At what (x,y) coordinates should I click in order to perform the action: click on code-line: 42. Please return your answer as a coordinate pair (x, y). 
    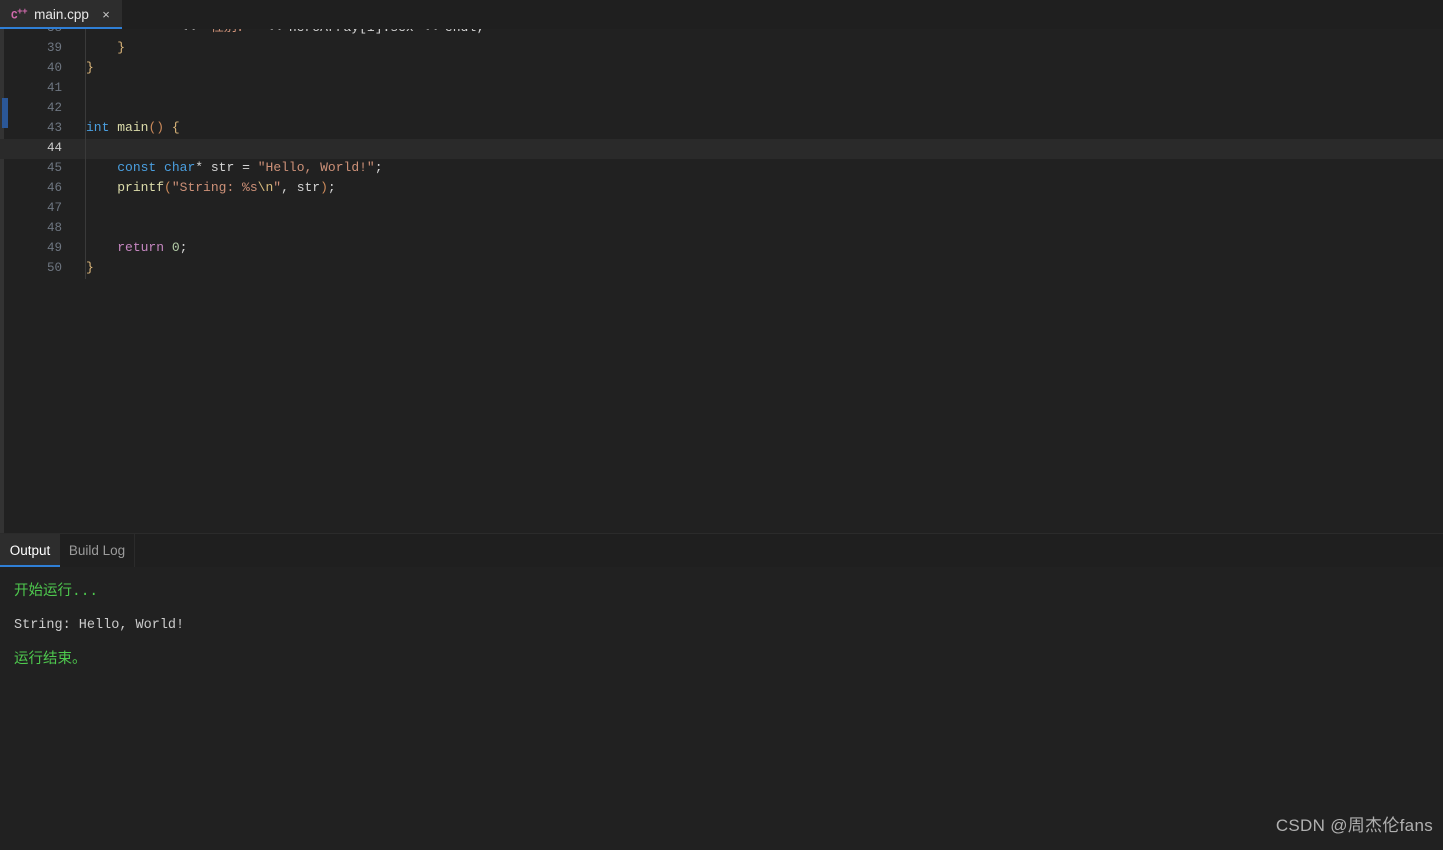
    Looking at the image, I should click on (721, 108).